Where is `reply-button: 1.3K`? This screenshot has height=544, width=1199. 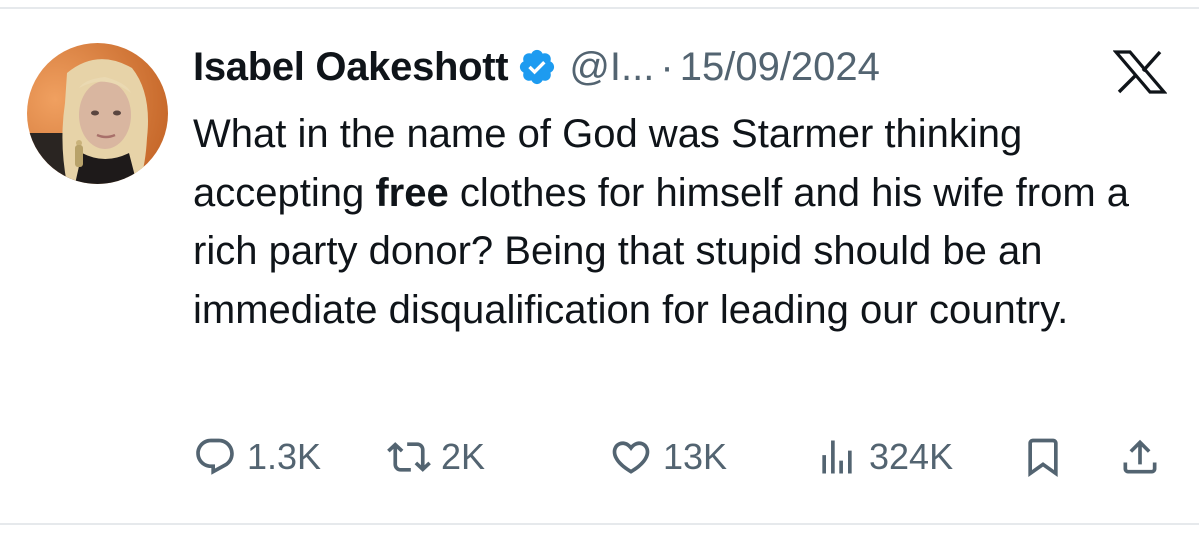
reply-button: 1.3K is located at coordinates (257, 457).